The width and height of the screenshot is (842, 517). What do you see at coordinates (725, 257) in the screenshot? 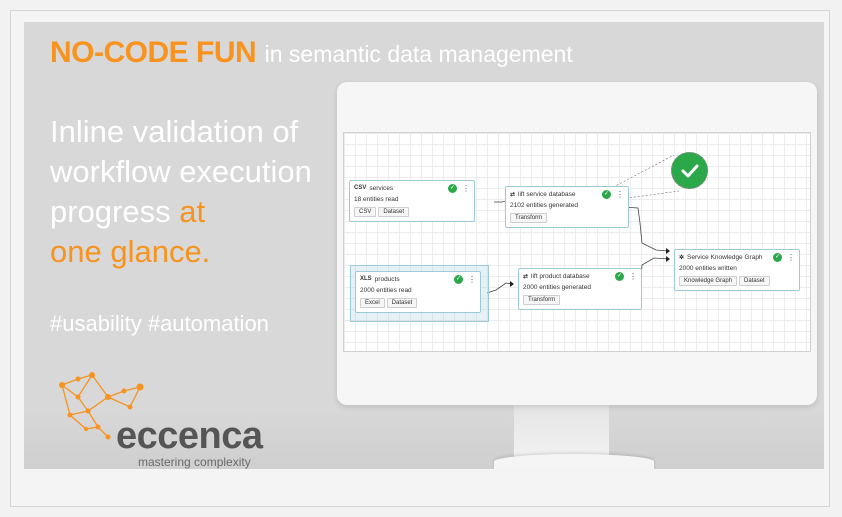
I see `node-title: Service Knowledge Graph` at bounding box center [725, 257].